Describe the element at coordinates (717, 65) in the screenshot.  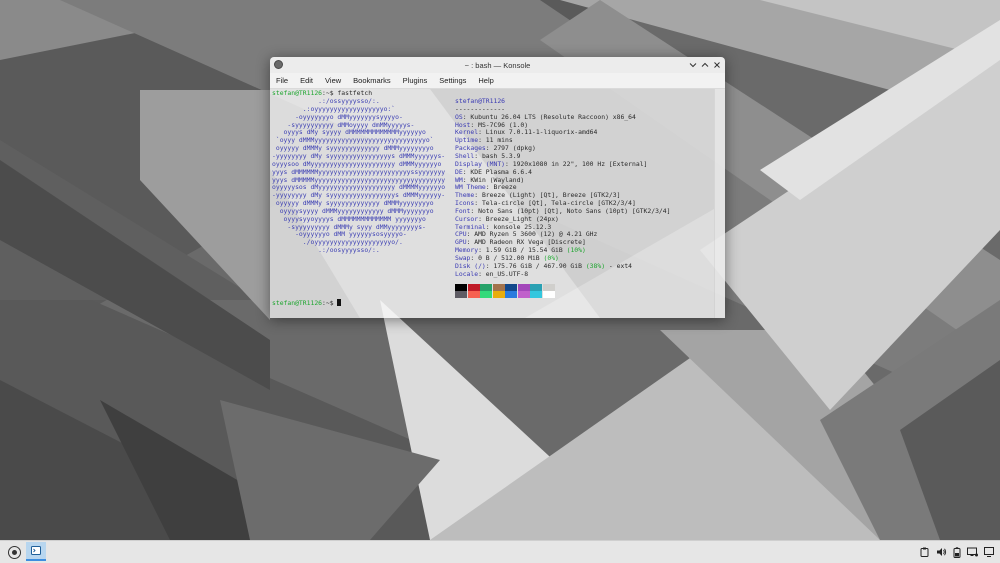
I see `close-icon` at that location.